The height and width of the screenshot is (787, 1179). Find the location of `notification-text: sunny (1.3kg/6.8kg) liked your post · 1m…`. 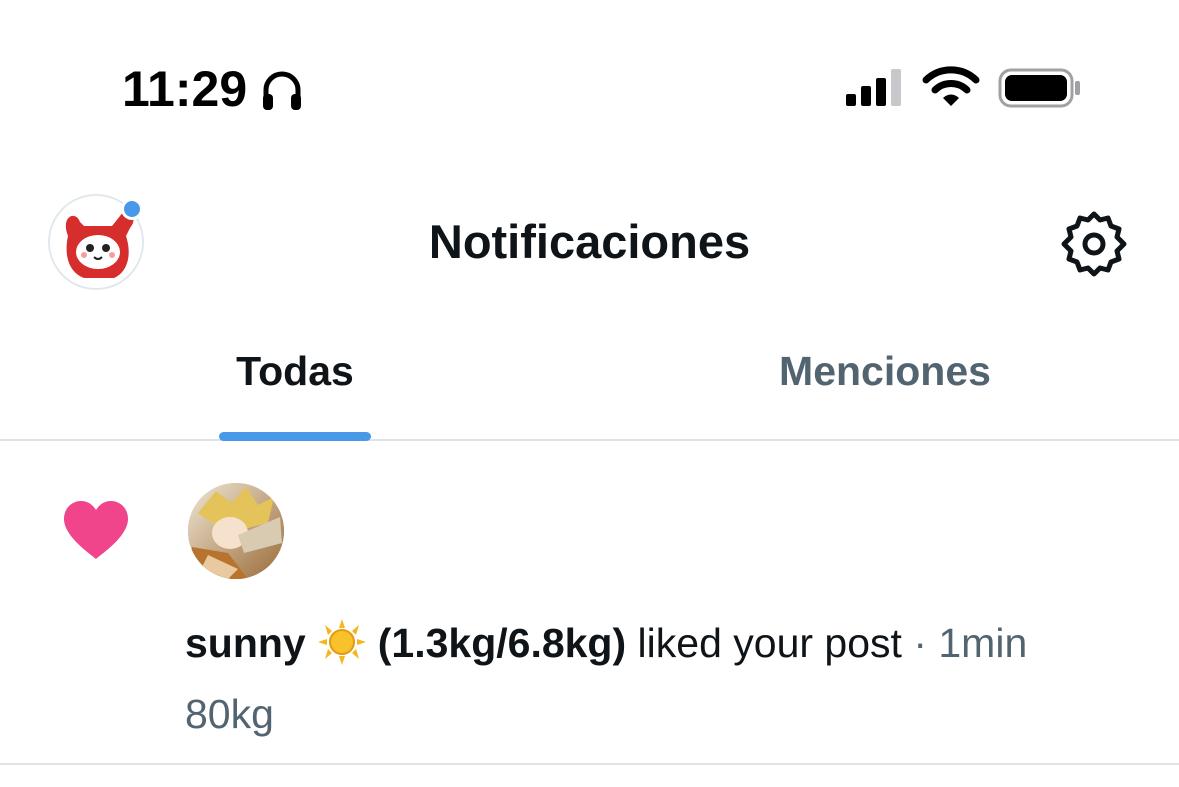

notification-text: sunny (1.3kg/6.8kg) liked your post · 1m… is located at coordinates (606, 643).